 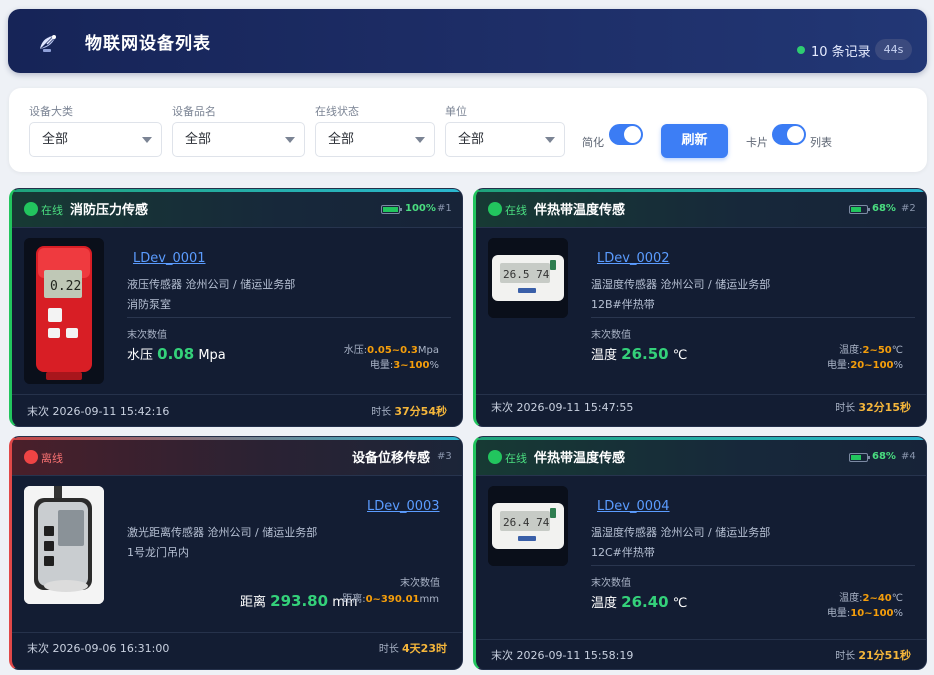 What do you see at coordinates (55, 139) in the screenshot?
I see `category-select-value: 全部` at bounding box center [55, 139].